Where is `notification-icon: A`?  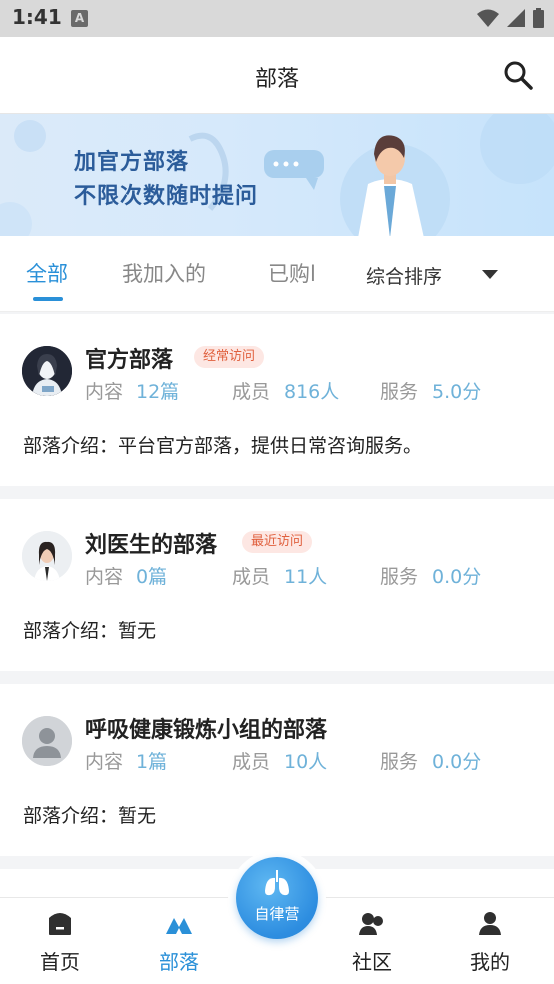 notification-icon: A is located at coordinates (79, 18).